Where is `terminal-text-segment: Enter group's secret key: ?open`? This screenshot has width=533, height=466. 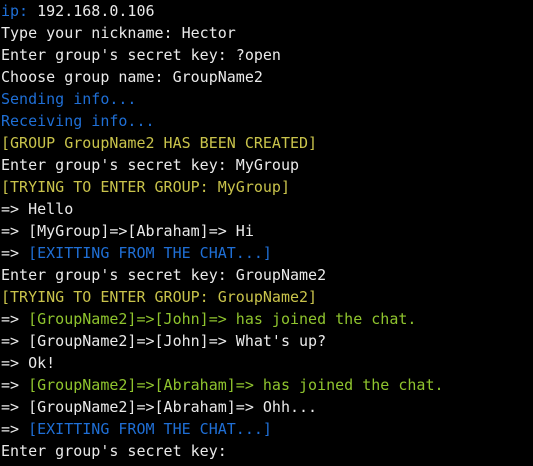
terminal-text-segment: Enter group's secret key: ?open is located at coordinates (141, 55).